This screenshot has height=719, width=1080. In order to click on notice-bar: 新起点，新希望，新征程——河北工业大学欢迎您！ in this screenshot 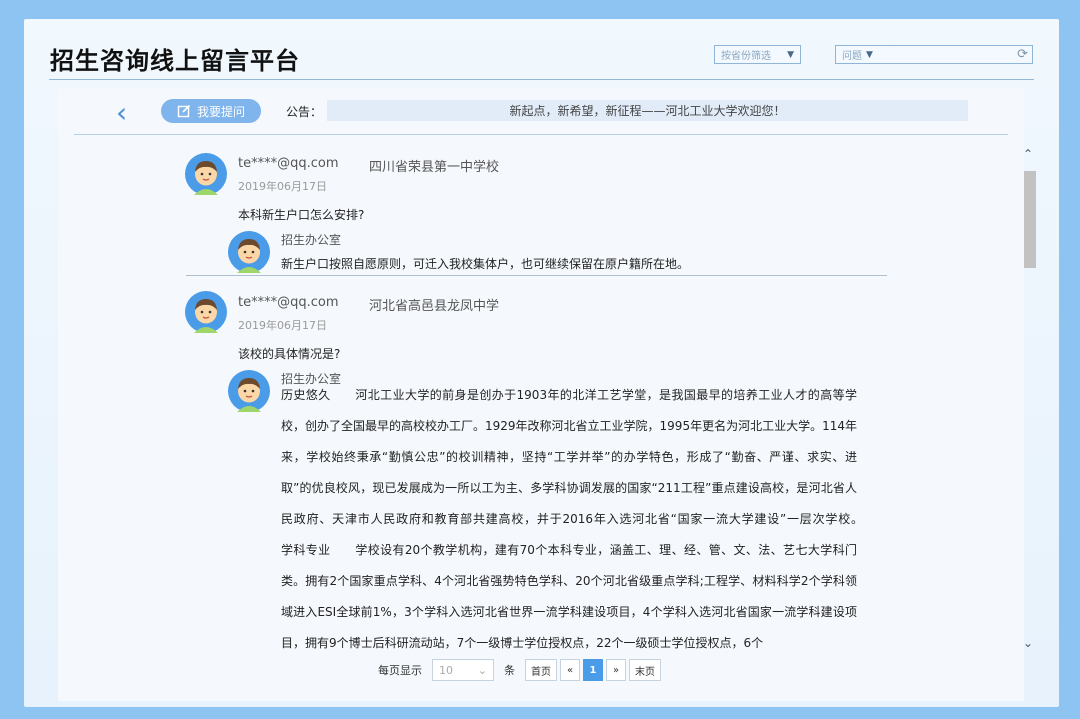, I will do `click(647, 110)`.